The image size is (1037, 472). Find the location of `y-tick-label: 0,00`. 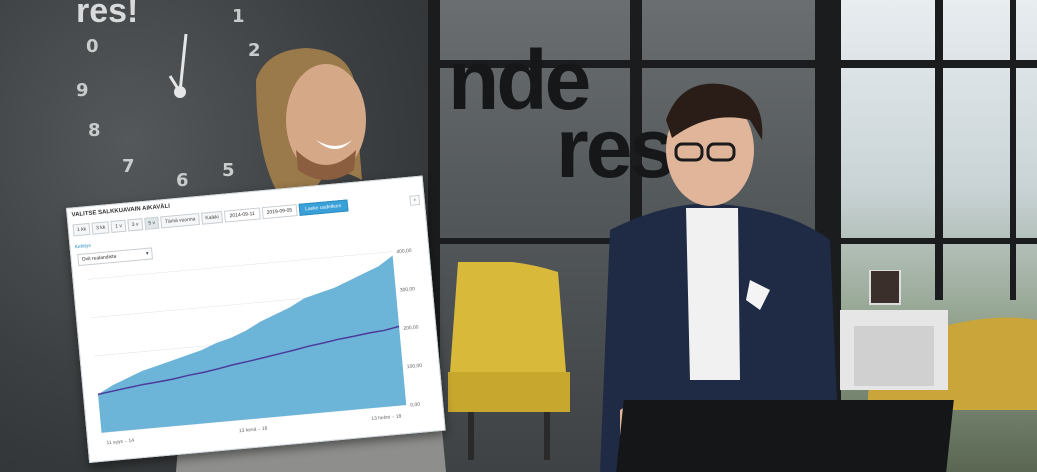

y-tick-label: 0,00 is located at coordinates (415, 405).